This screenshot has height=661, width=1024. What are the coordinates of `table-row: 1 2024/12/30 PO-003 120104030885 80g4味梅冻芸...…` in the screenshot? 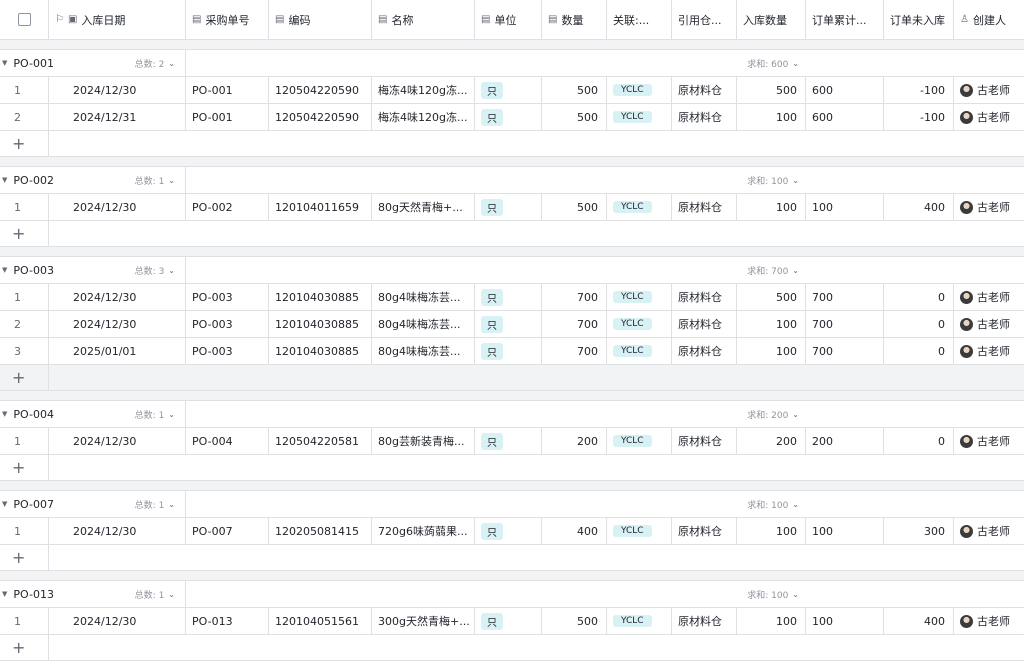 It's located at (512, 297).